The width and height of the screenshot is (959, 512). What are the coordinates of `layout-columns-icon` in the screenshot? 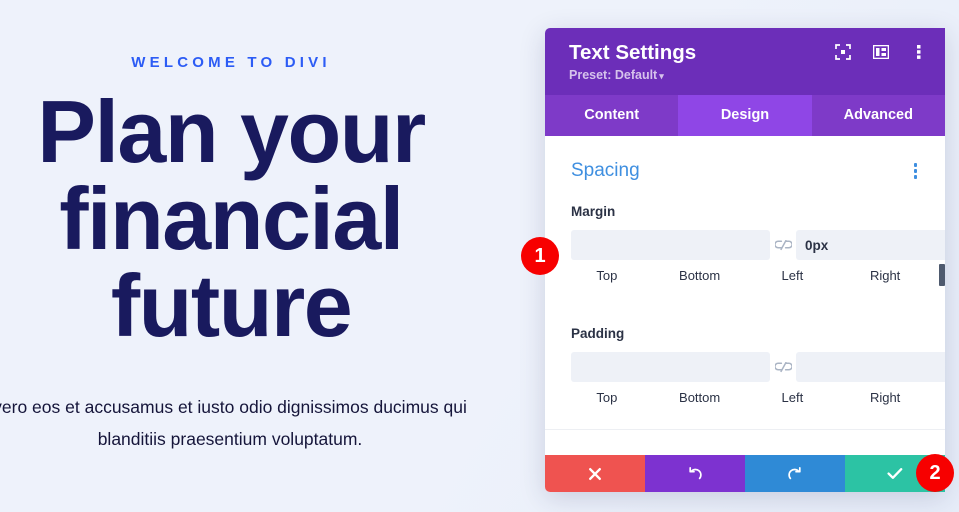 It's located at (881, 52).